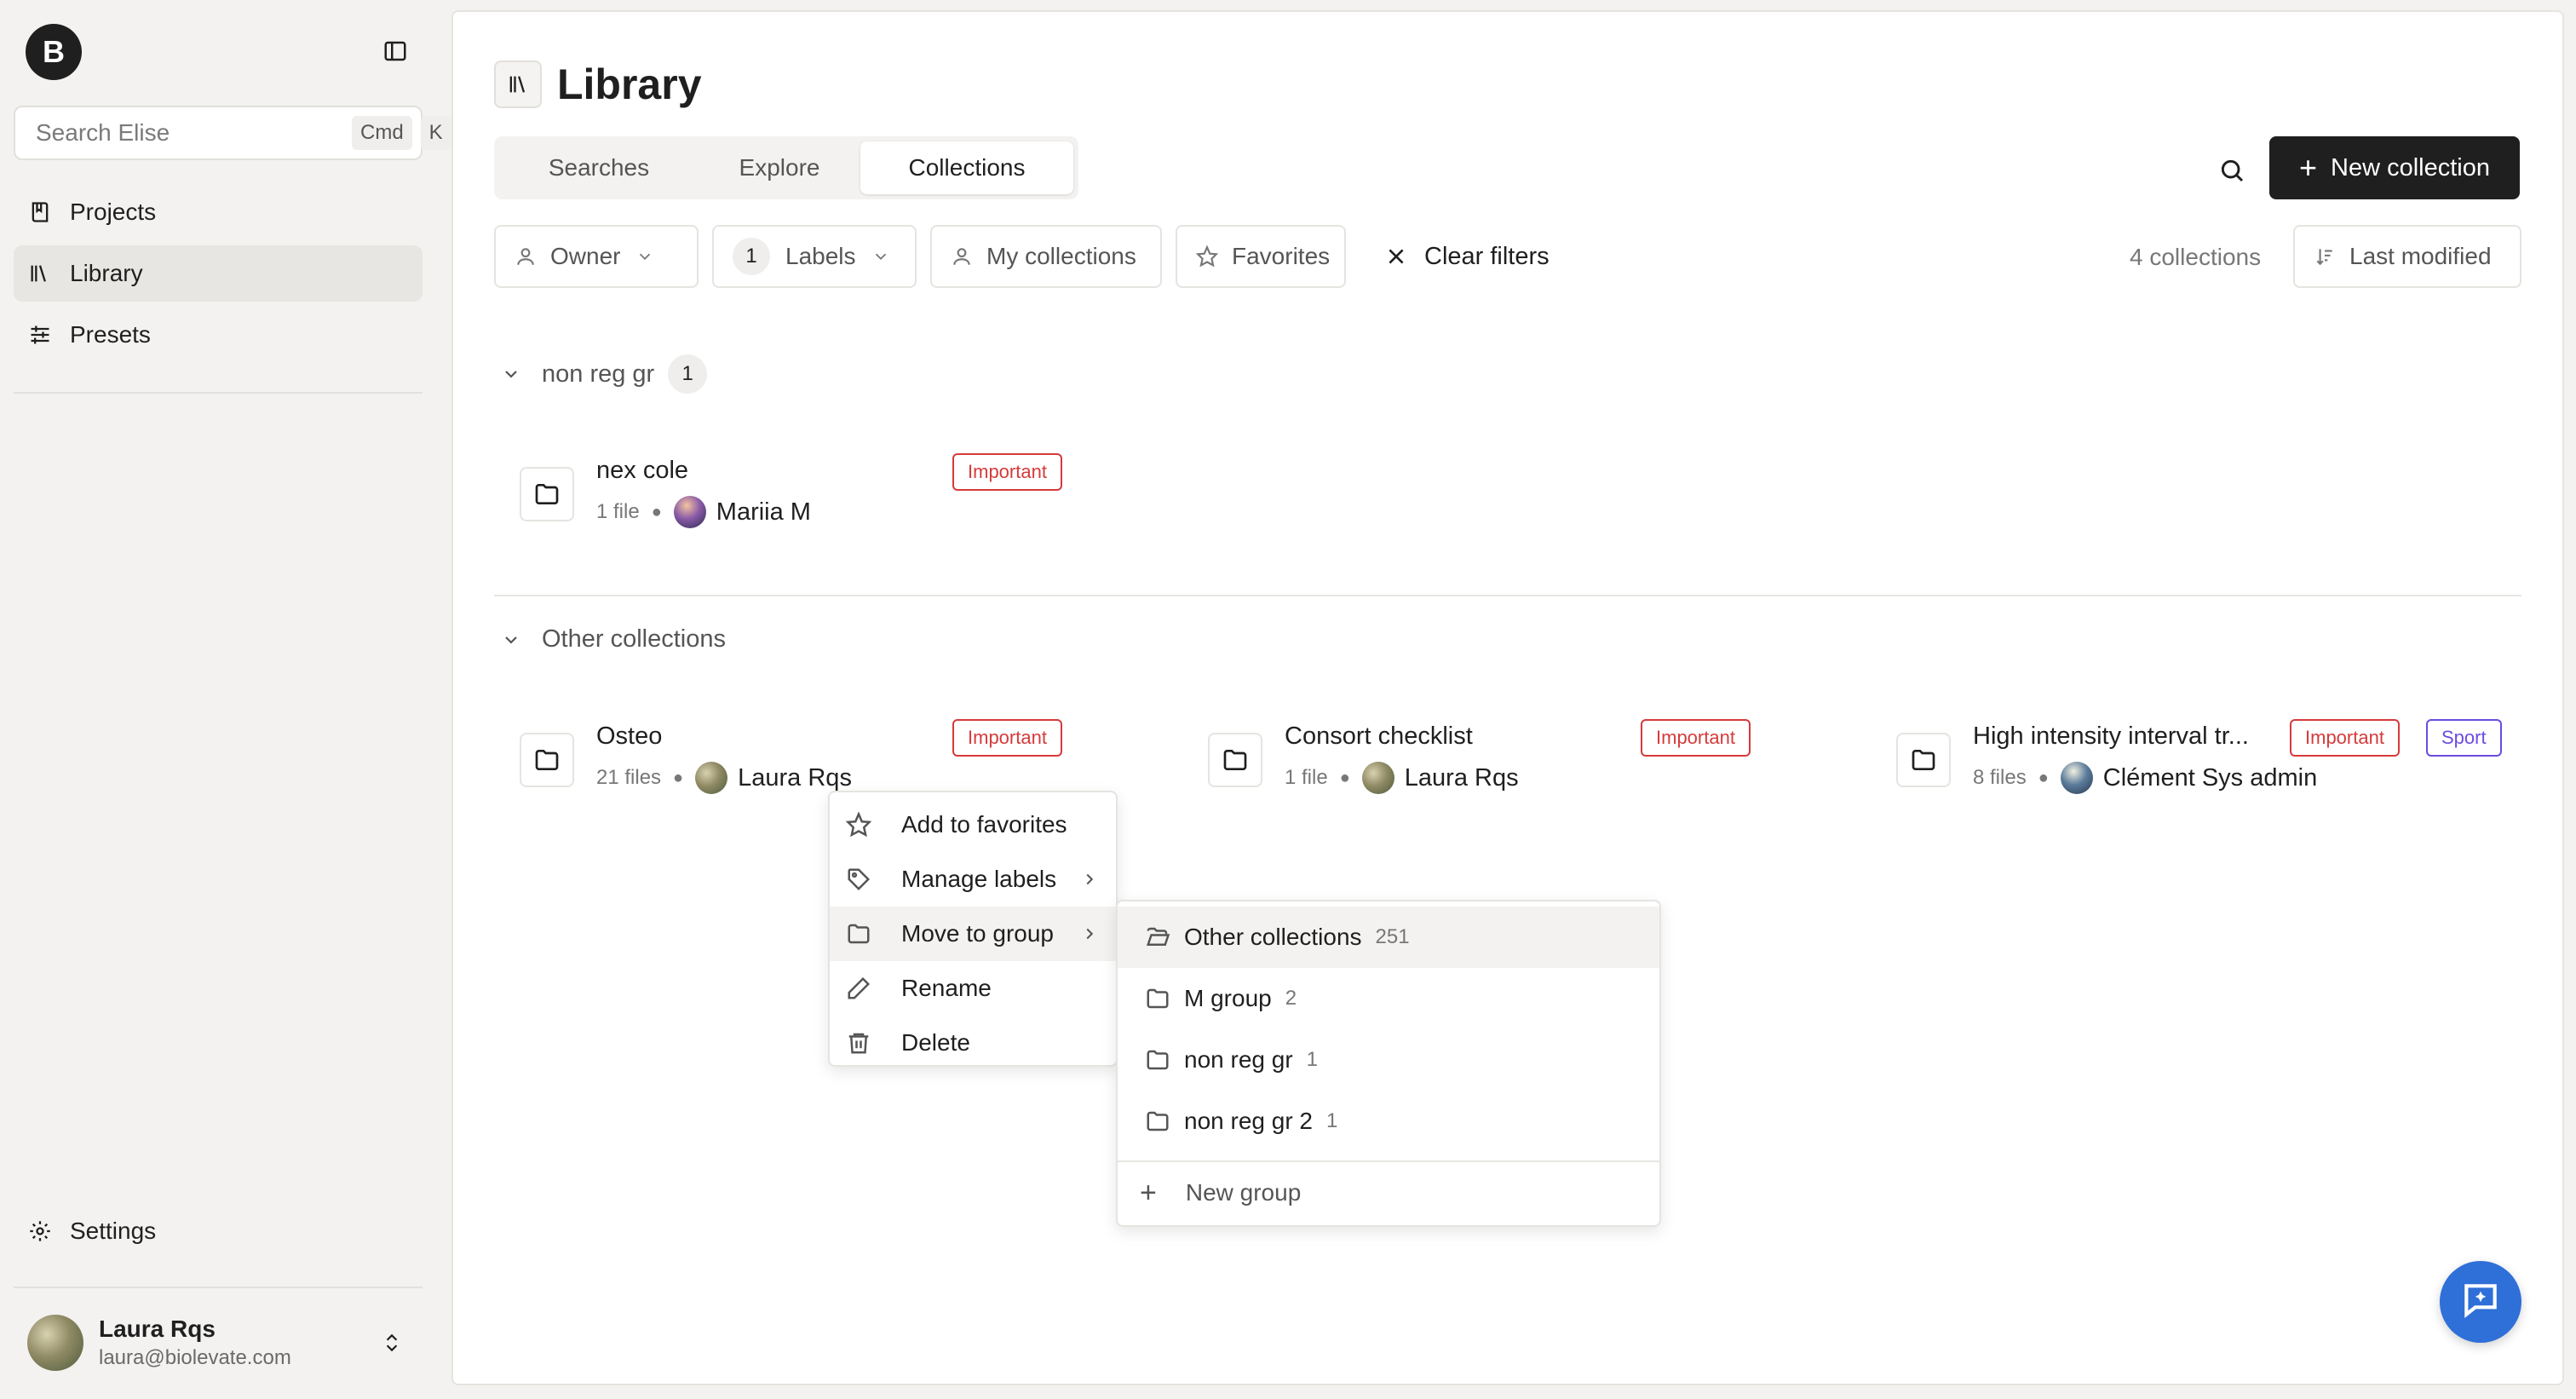 Image resolution: width=2576 pixels, height=1399 pixels. Describe the element at coordinates (2420, 256) in the screenshot. I see `sort-label: Last modified` at that location.